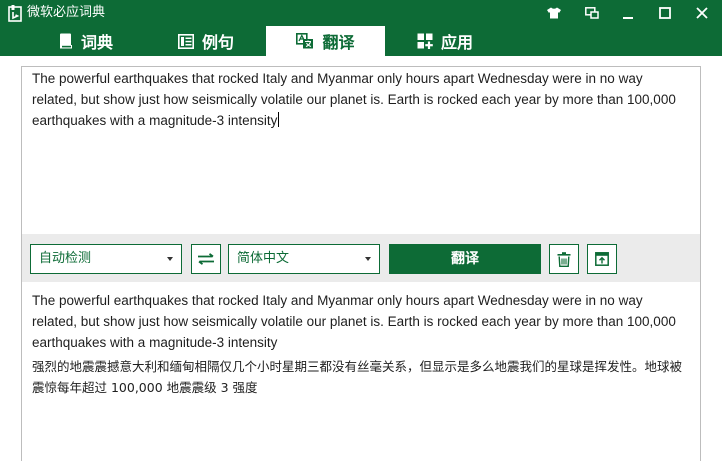 This screenshot has width=722, height=461. I want to click on sentences-icon, so click(185, 41).